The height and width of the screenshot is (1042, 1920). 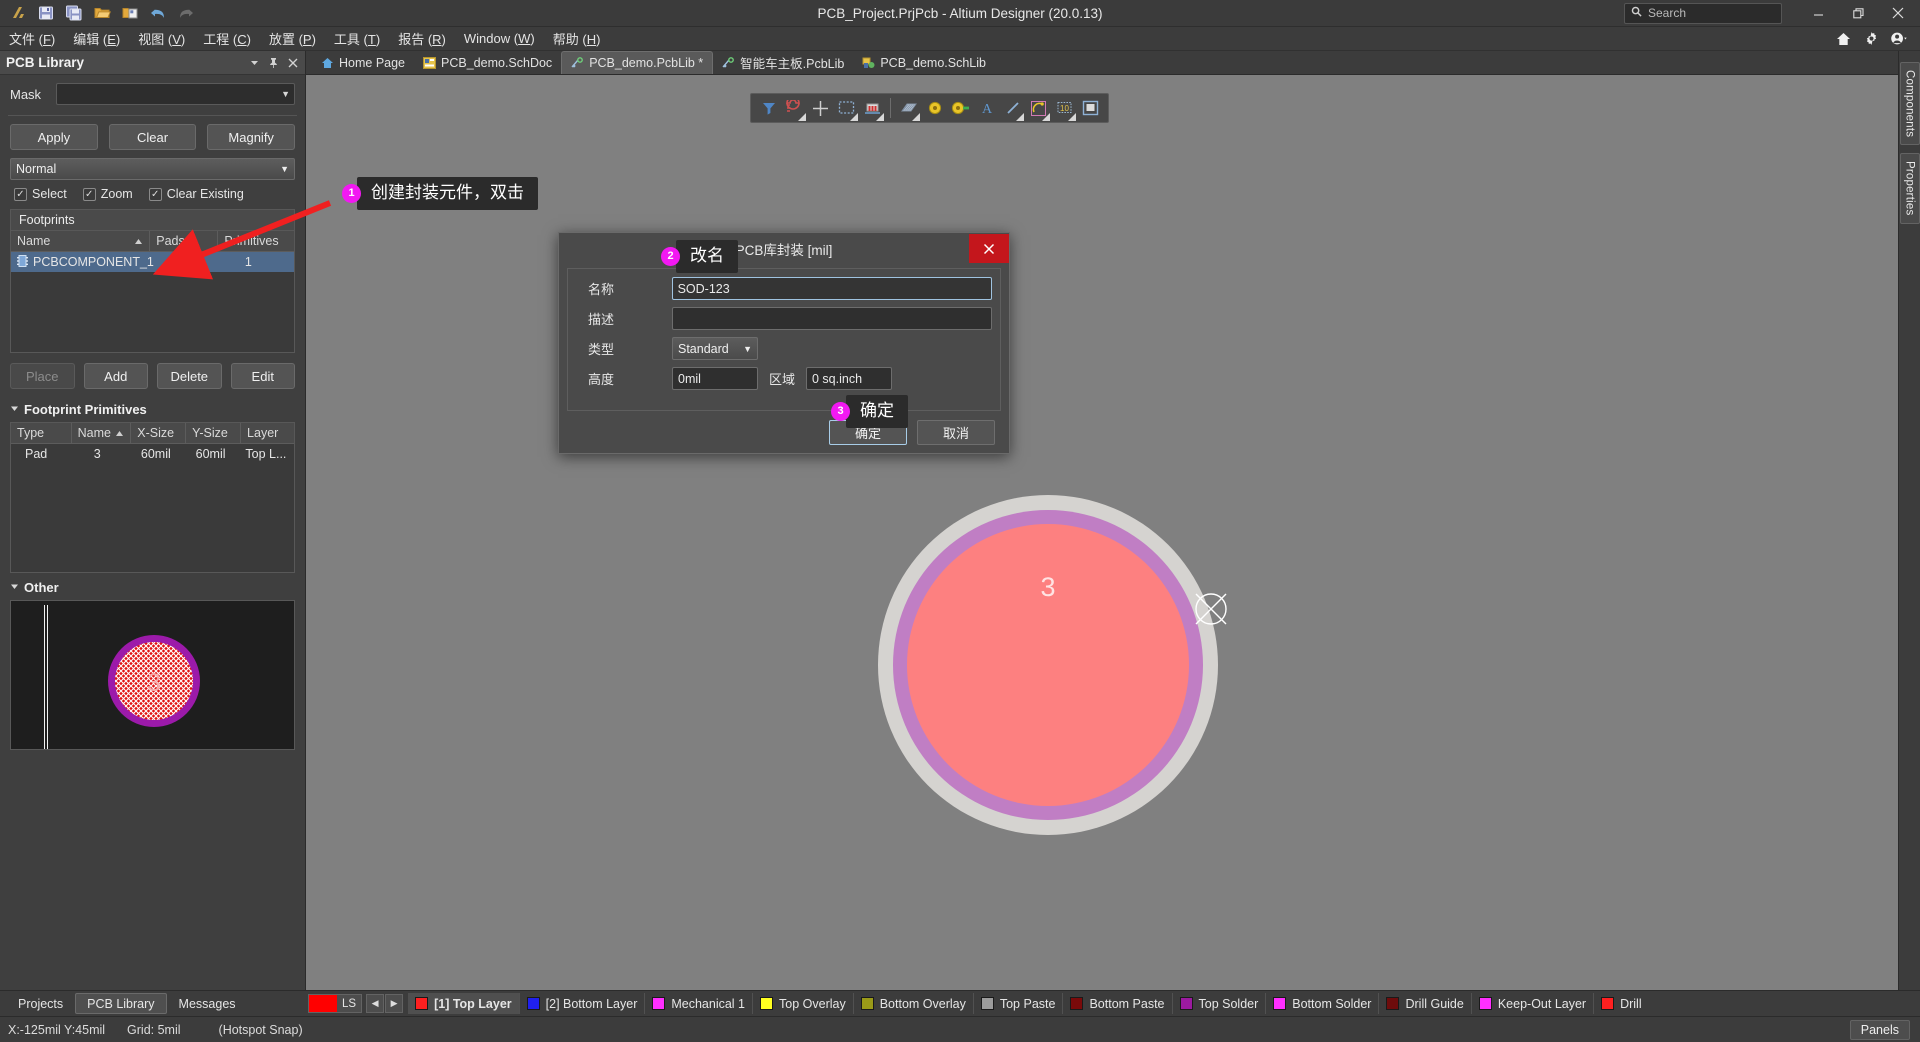 What do you see at coordinates (1899, 39) in the screenshot?
I see `account-icon` at bounding box center [1899, 39].